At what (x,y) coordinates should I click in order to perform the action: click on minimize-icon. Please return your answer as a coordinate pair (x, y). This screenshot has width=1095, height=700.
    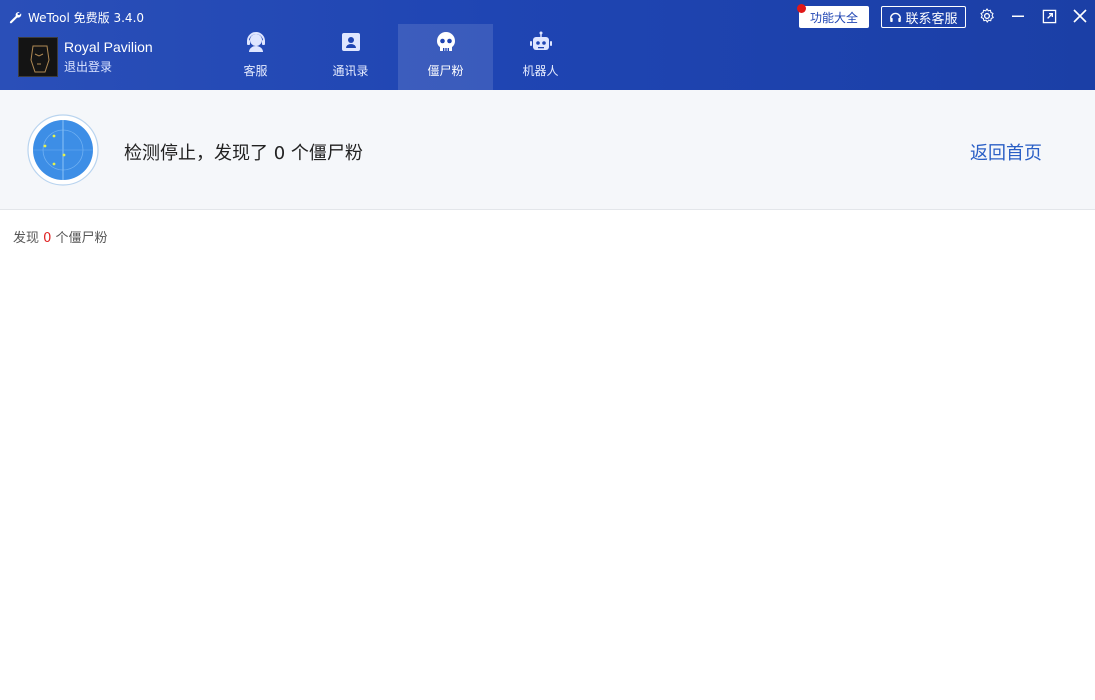
    Looking at the image, I should click on (1018, 16).